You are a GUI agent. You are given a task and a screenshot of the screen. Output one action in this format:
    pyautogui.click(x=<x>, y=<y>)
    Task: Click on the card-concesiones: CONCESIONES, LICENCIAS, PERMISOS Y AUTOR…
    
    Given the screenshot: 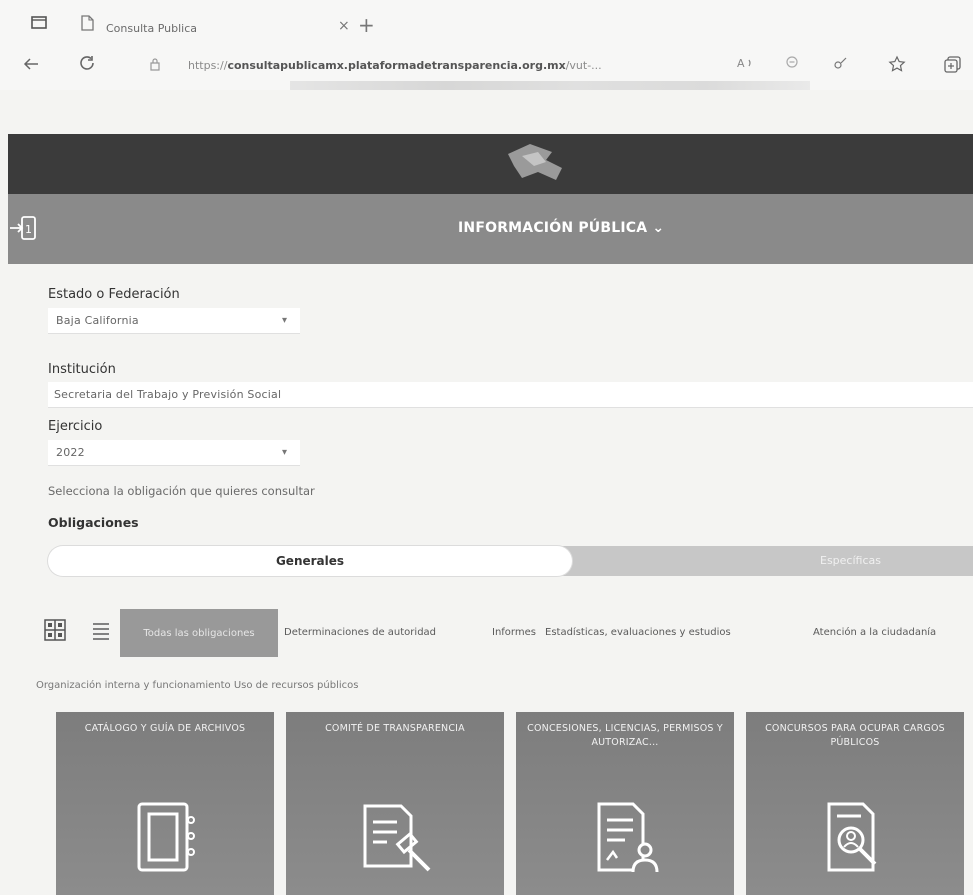 What is the action you would take?
    pyautogui.click(x=625, y=803)
    